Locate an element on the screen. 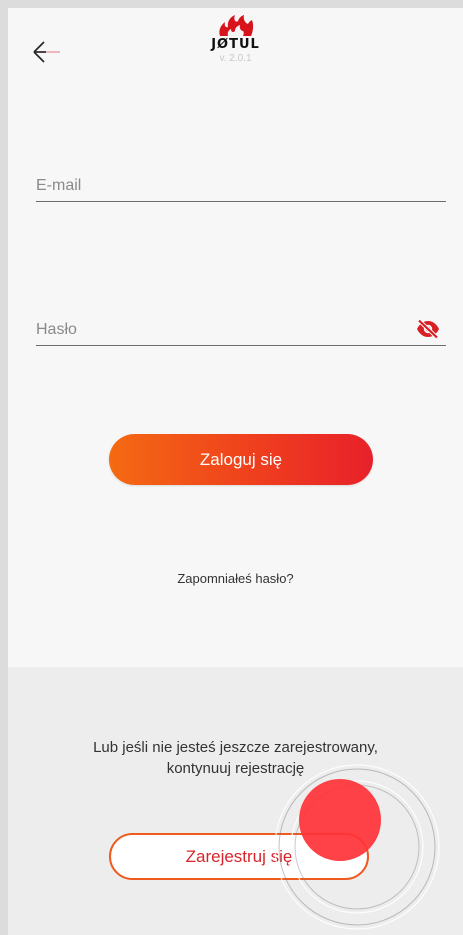 Image resolution: width=463 pixels, height=935 pixels. back-arrow-icon is located at coordinates (46, 52).